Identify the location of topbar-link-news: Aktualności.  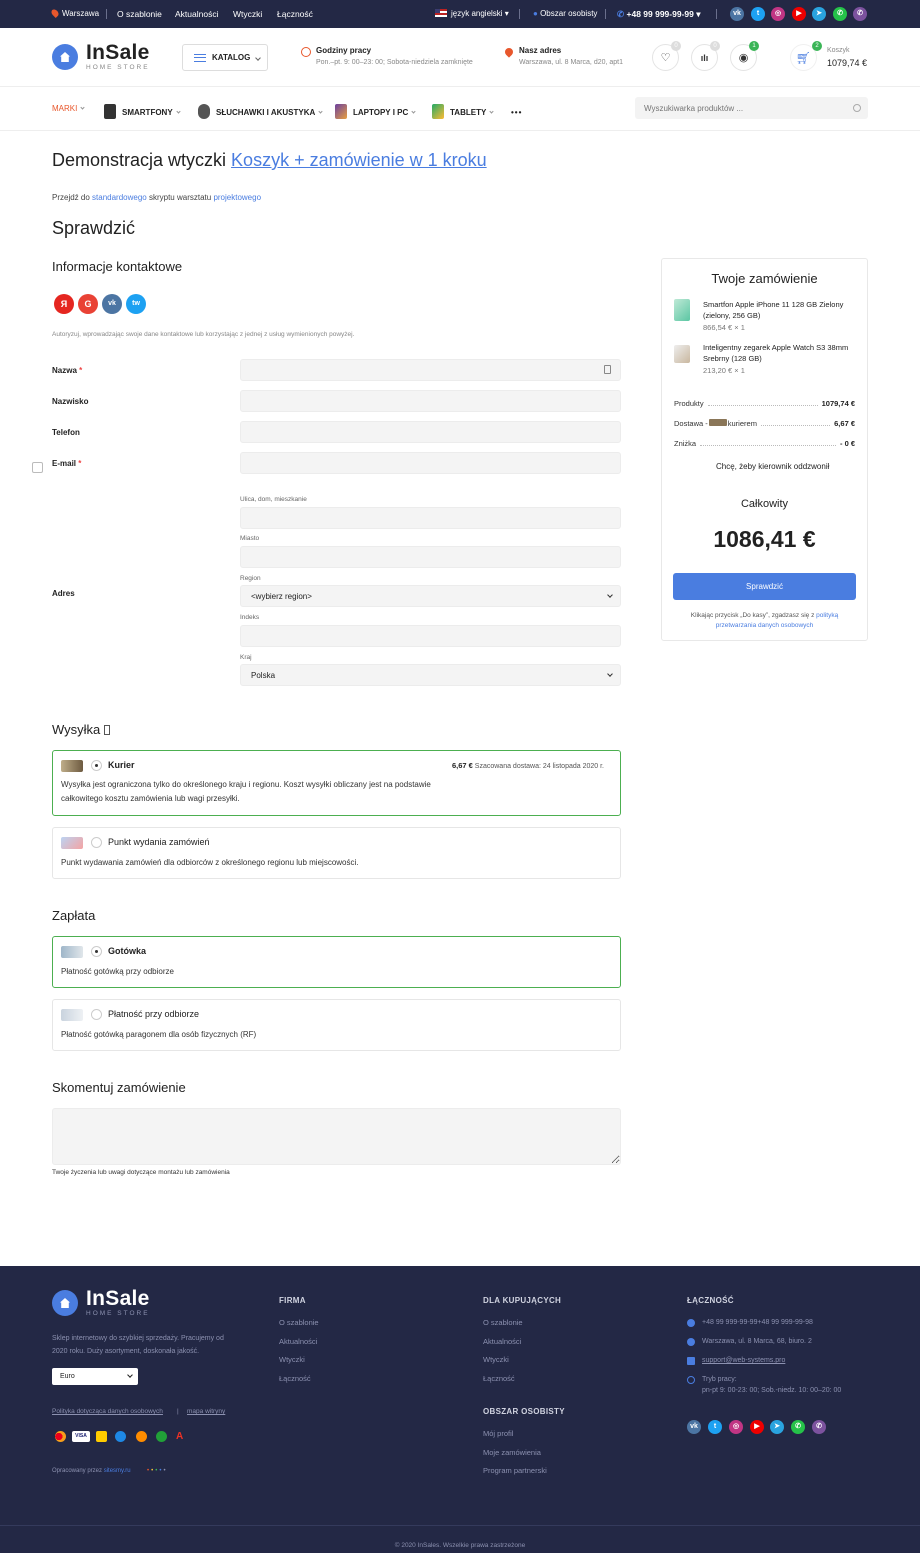
(196, 14).